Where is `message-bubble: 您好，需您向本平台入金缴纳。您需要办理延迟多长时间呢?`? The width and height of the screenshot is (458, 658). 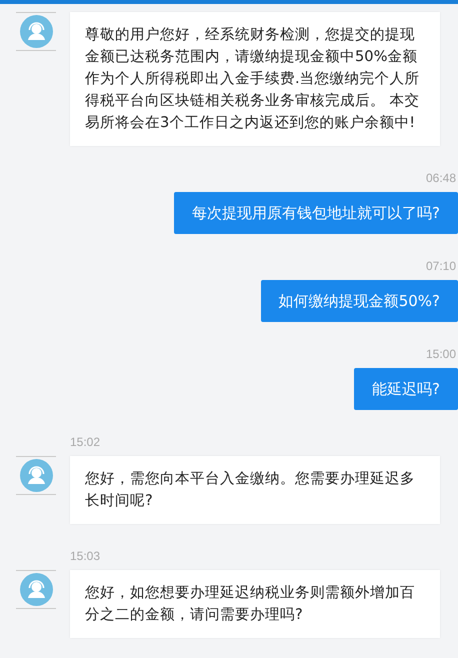 message-bubble: 您好，需您向本平台入金缴纳。您需要办理延迟多长时间呢? is located at coordinates (255, 490).